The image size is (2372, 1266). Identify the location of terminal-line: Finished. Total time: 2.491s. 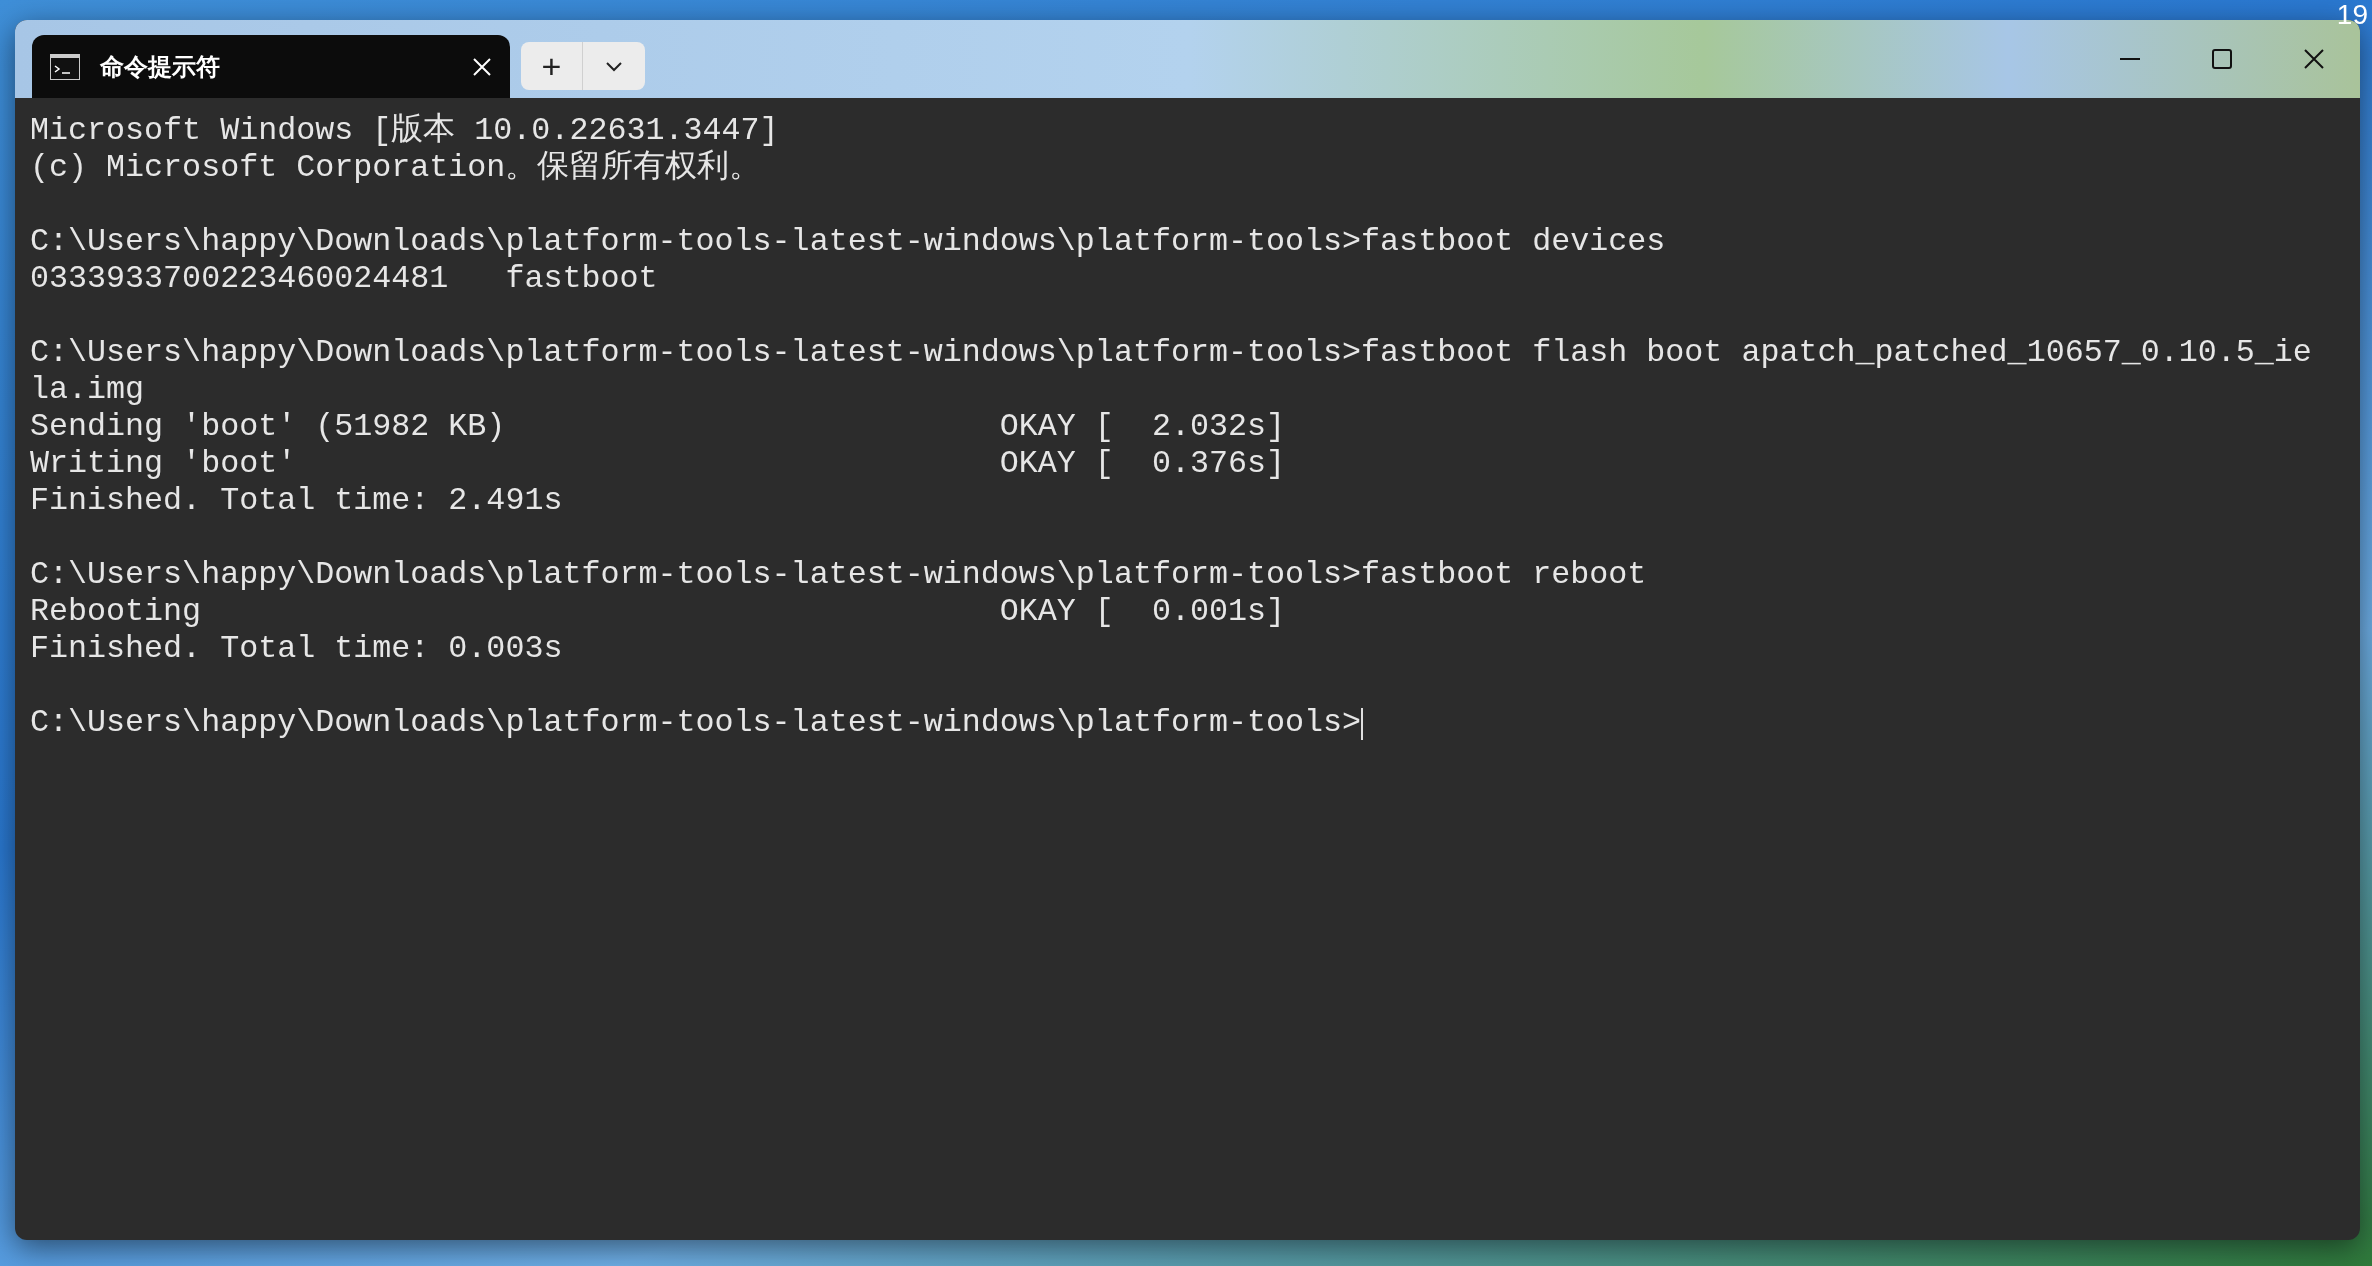
(296, 501).